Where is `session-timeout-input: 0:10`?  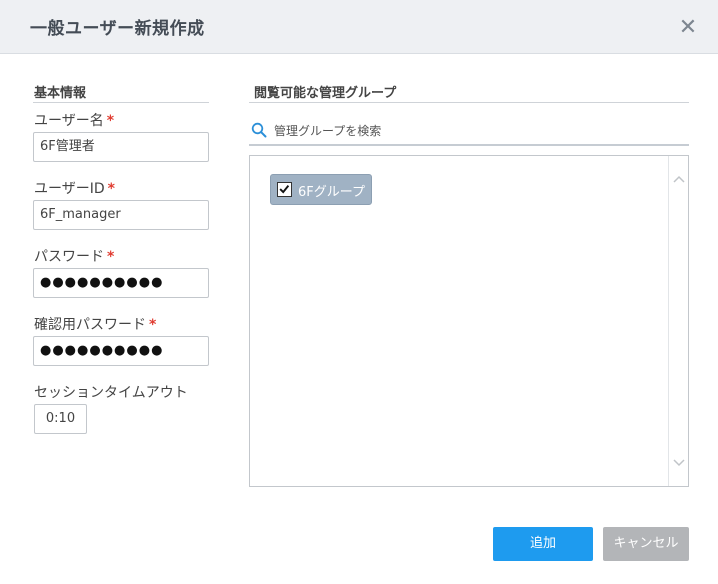
session-timeout-input: 0:10 is located at coordinates (60, 419).